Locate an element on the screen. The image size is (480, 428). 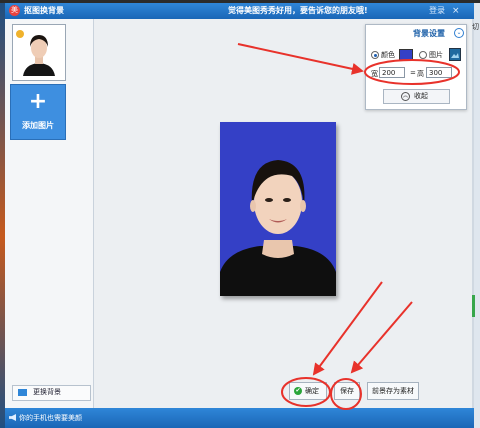
color-radio-label: 颜色 is located at coordinates (388, 55).